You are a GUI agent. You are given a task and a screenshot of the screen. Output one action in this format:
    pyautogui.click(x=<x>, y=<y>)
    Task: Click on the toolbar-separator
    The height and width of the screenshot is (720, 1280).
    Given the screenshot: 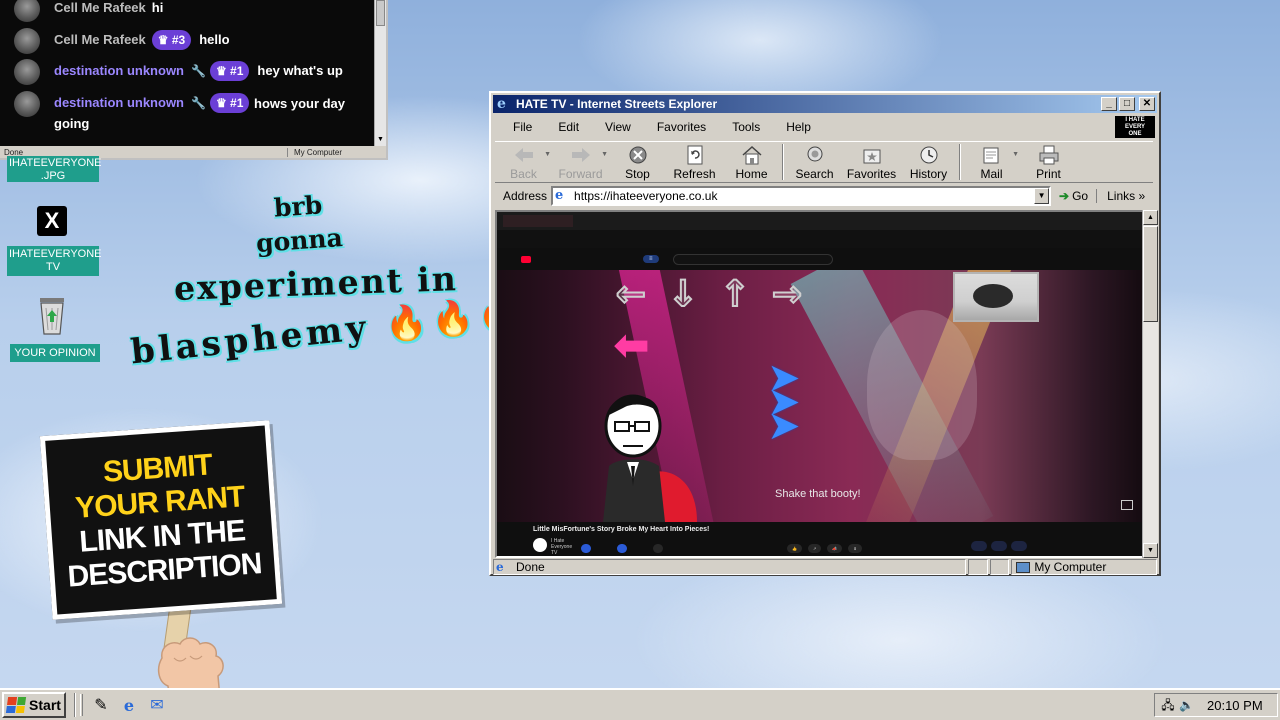 What is the action you would take?
    pyautogui.click(x=960, y=162)
    